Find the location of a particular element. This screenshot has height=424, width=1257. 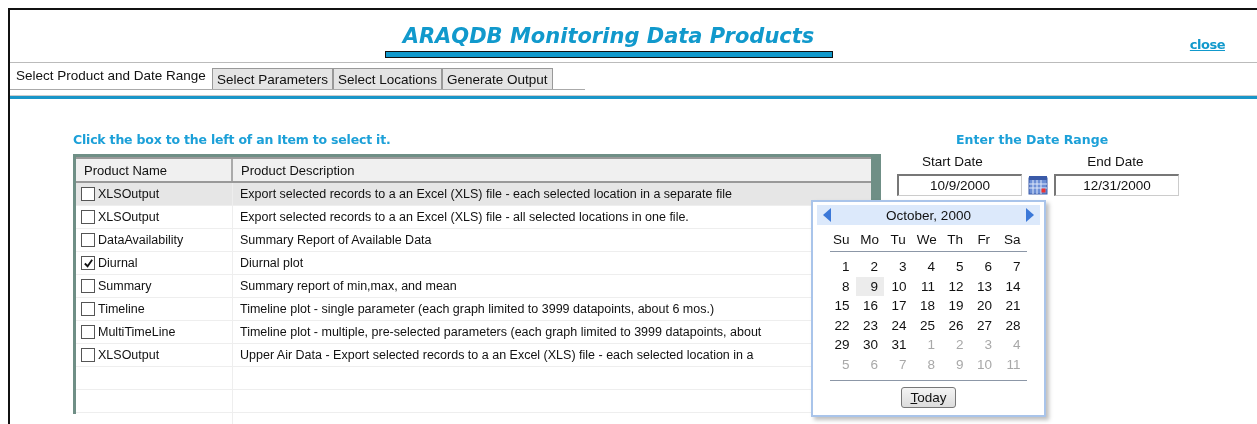

calendar-day: 13 is located at coordinates (983, 286).